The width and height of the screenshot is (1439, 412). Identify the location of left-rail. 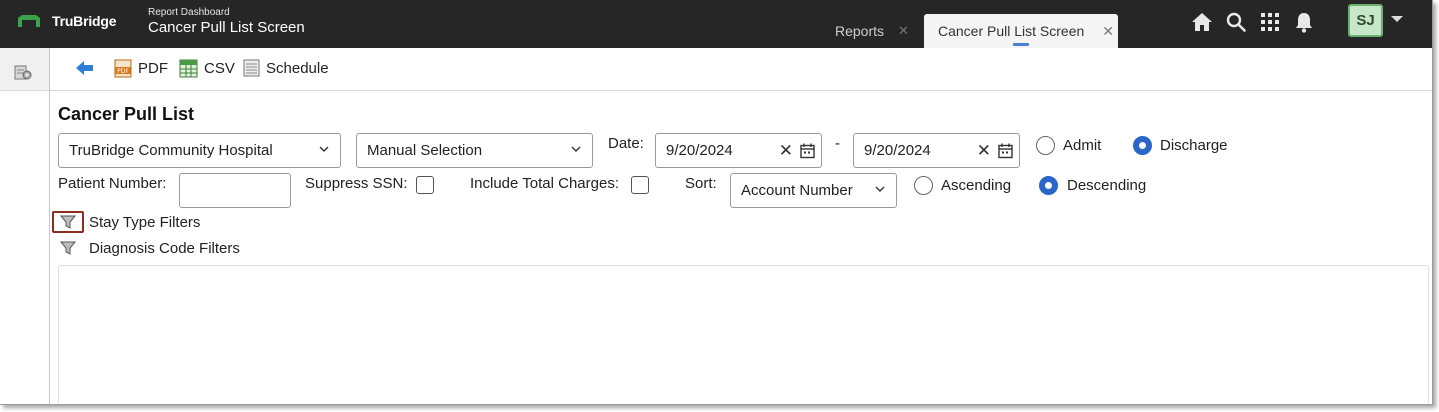
(25, 226).